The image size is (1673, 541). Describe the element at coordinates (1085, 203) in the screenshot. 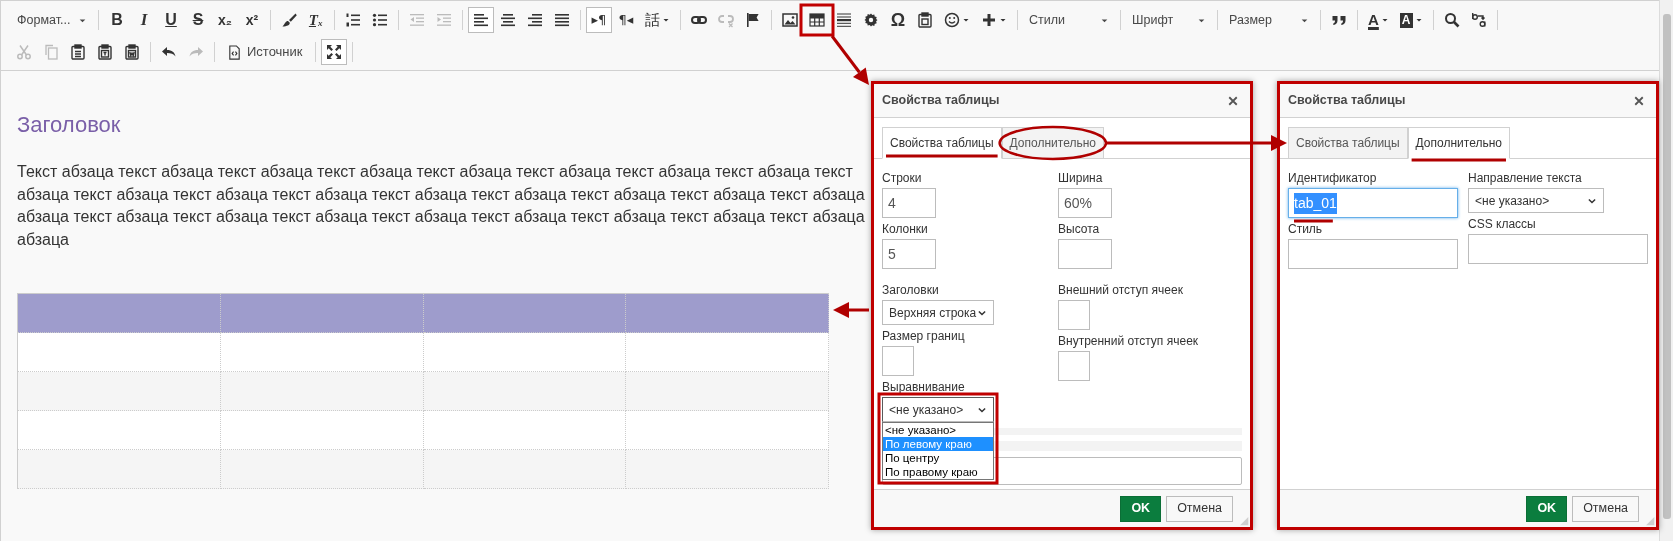

I see `input-field: 60%` at that location.